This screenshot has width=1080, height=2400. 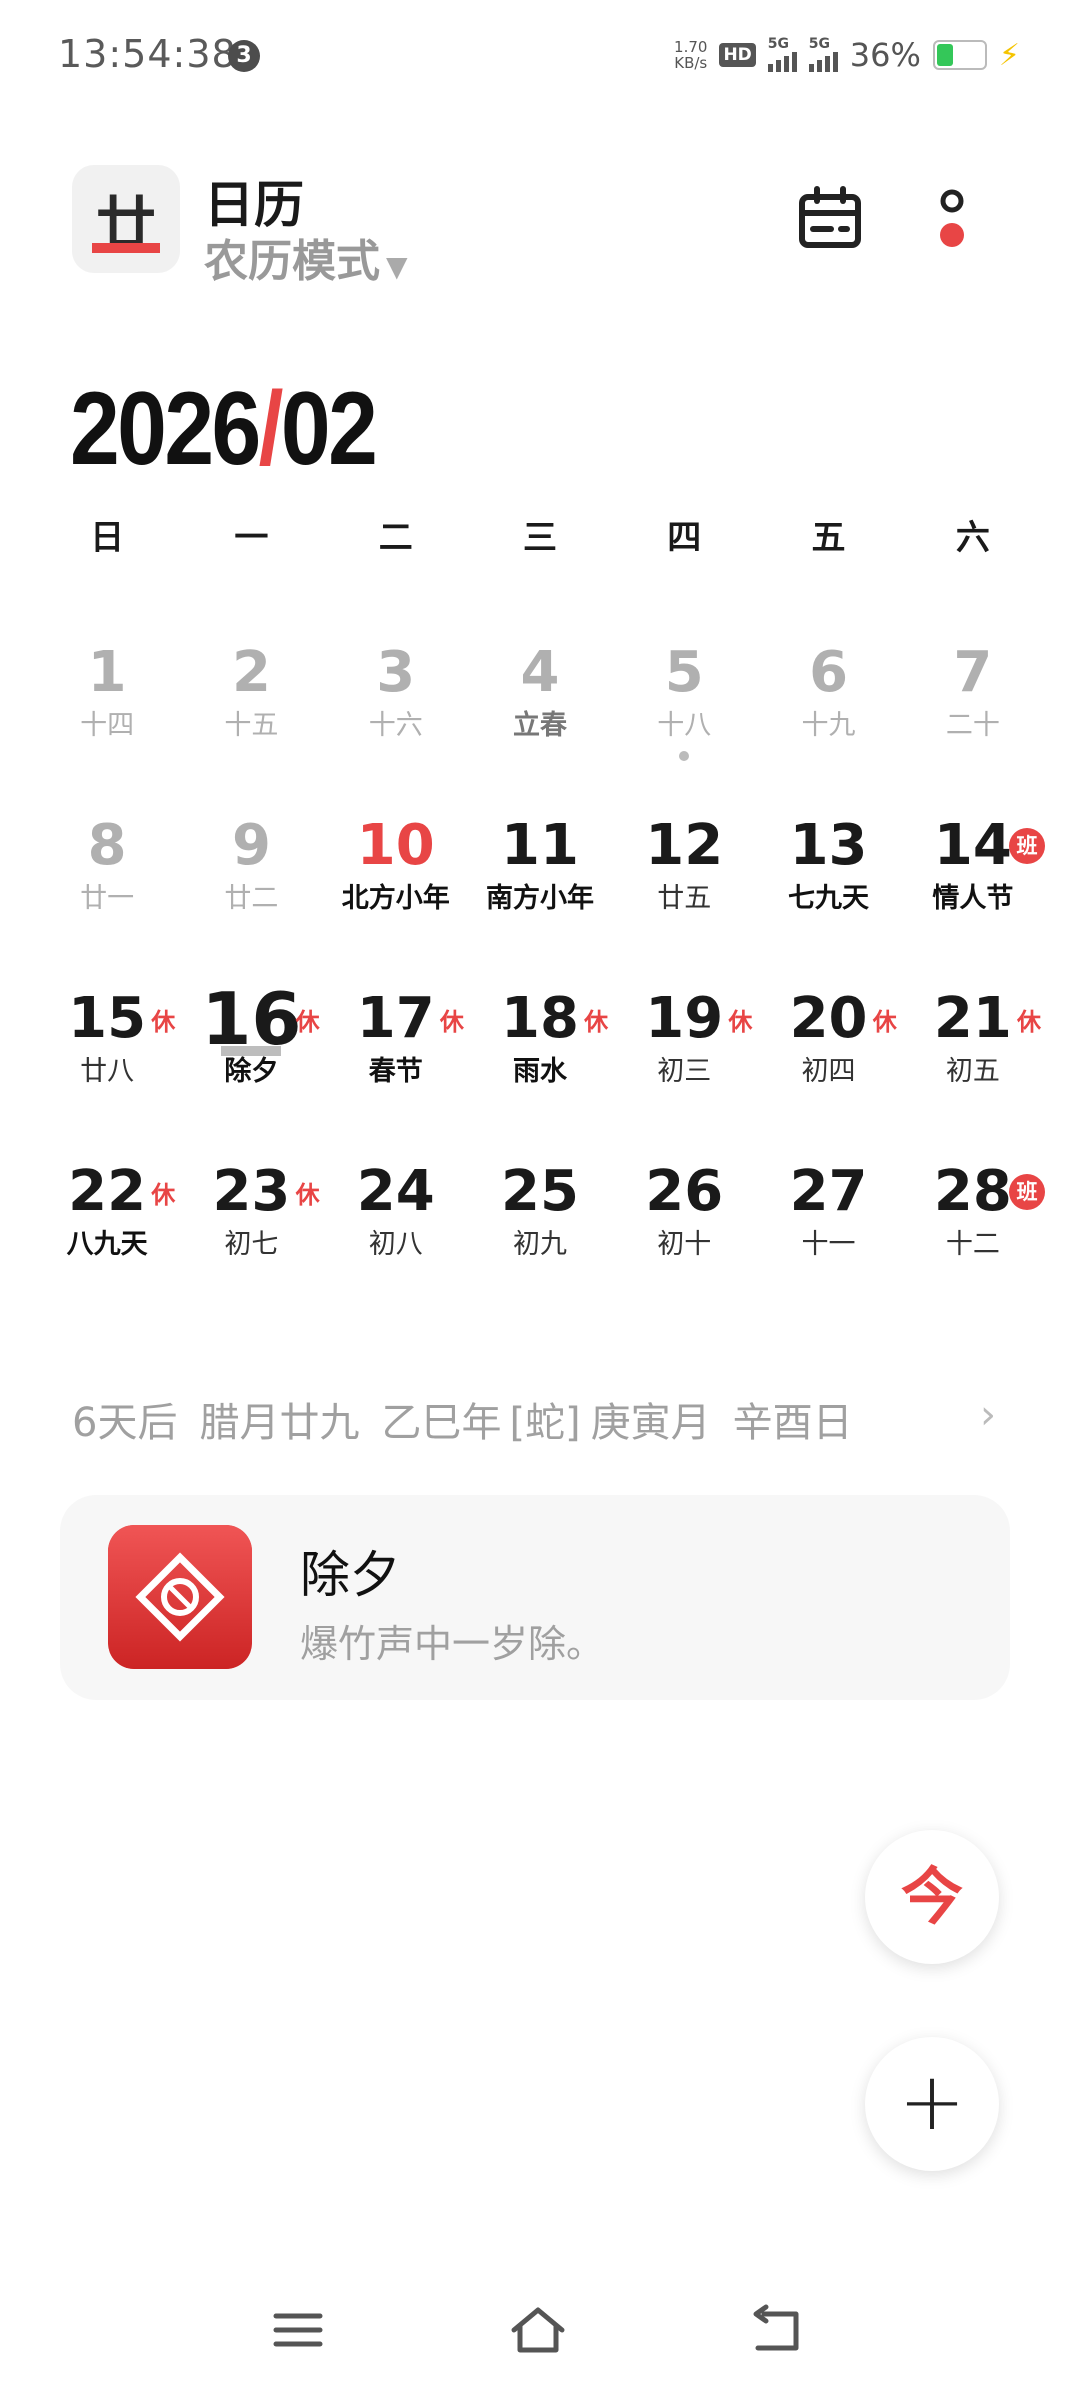 I want to click on day-cell: 22 八九天休, so click(x=107, y=1245).